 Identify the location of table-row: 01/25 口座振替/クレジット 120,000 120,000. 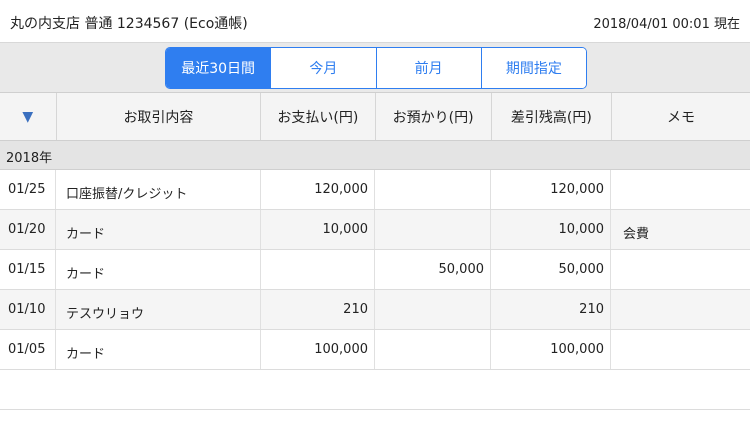
(375, 190).